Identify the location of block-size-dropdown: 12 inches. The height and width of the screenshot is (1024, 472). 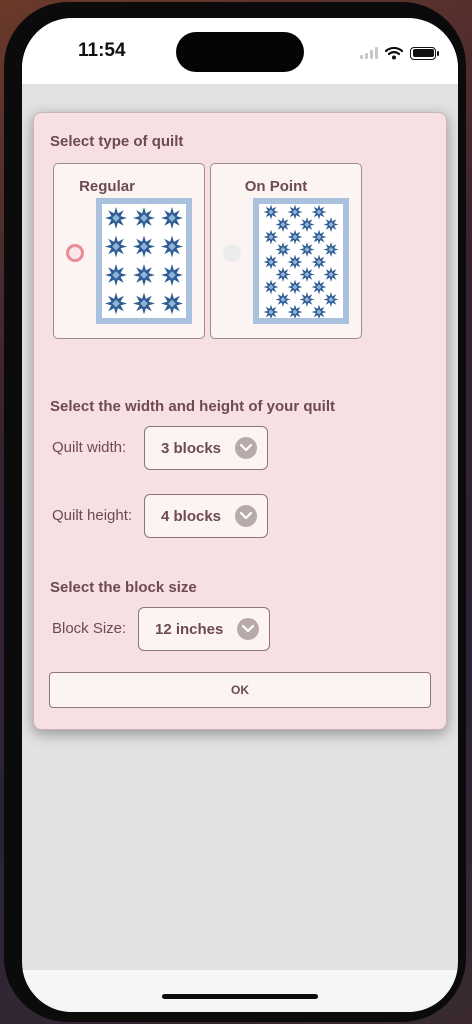
(204, 629).